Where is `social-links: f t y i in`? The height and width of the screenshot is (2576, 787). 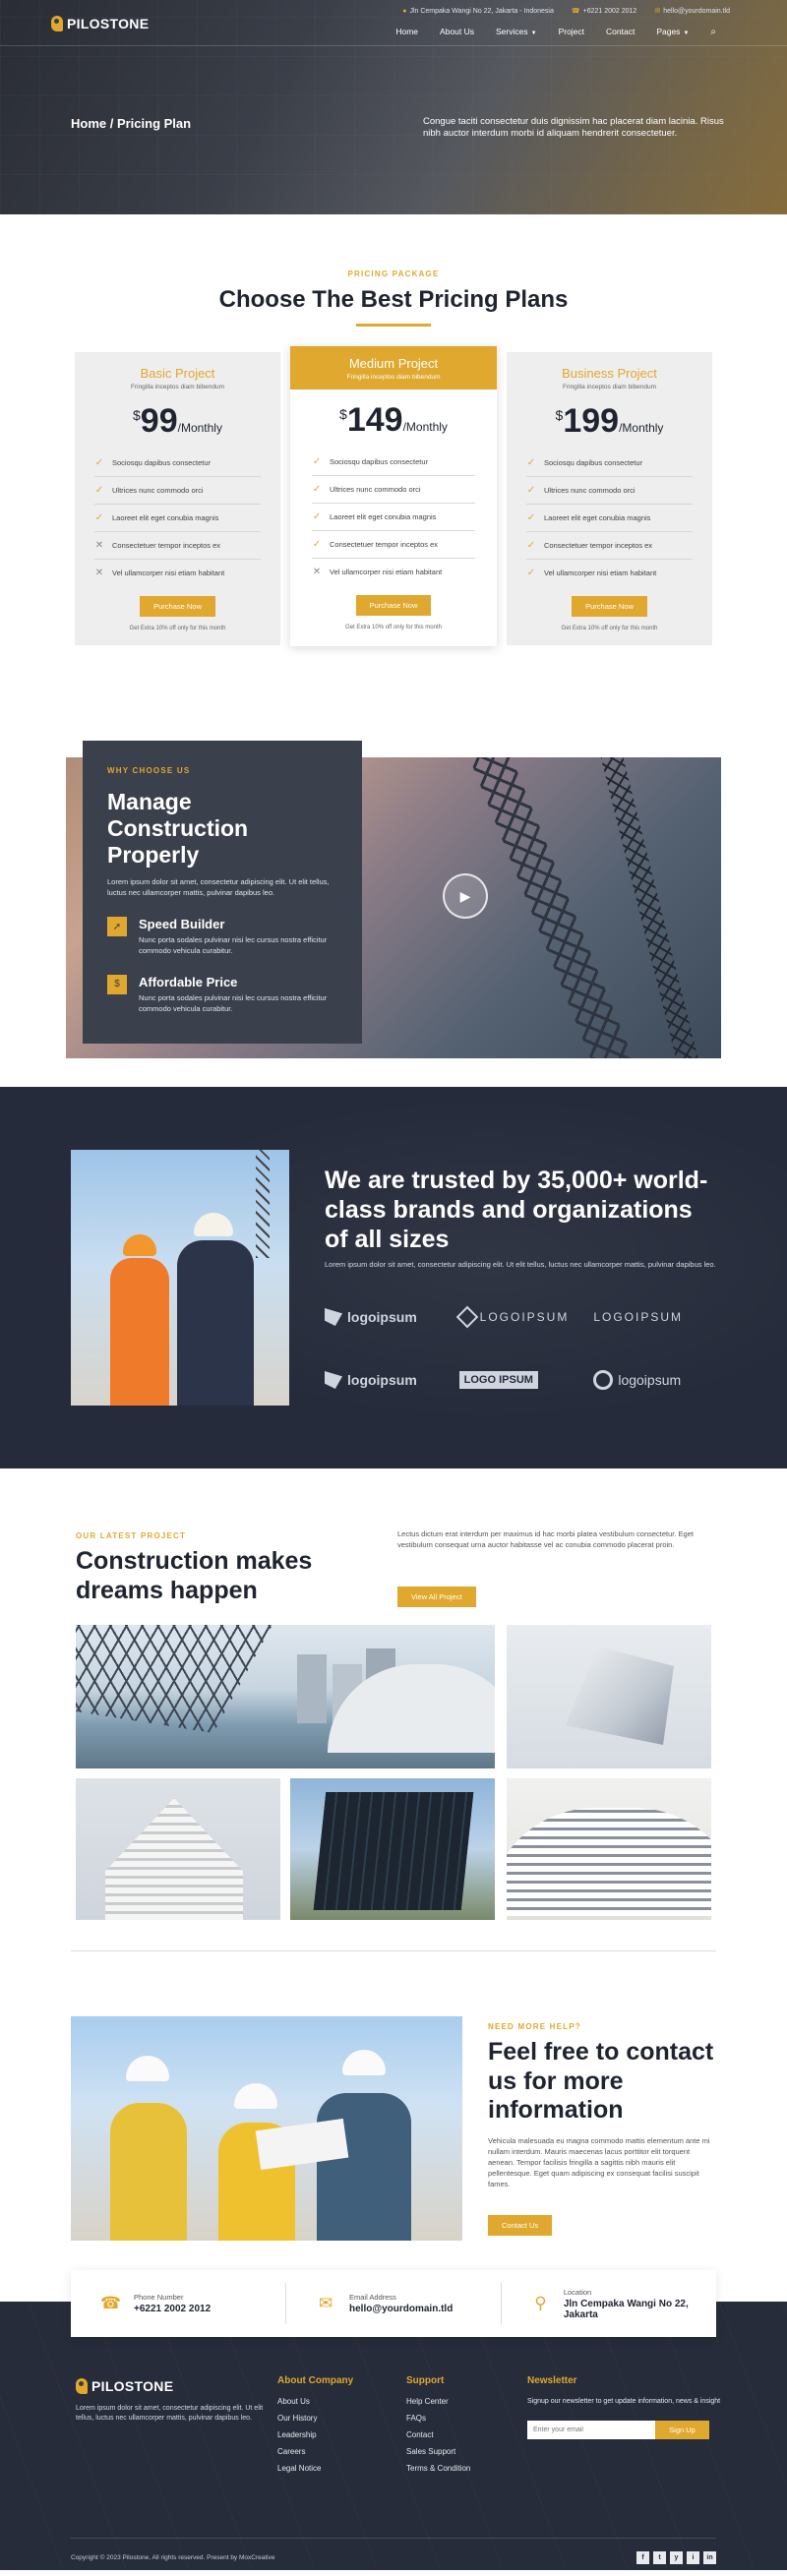
social-links: f t y i in is located at coordinates (676, 2557).